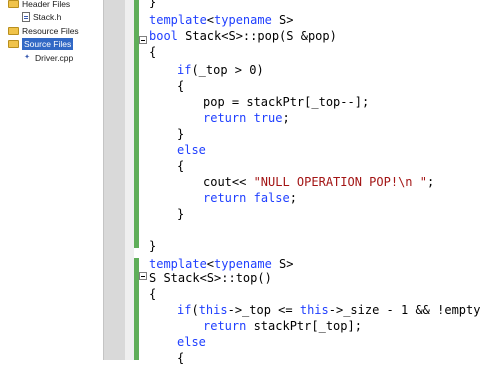 This screenshot has height=366, width=480. I want to click on tree-item-label: Driver.cpp, so click(54, 58).